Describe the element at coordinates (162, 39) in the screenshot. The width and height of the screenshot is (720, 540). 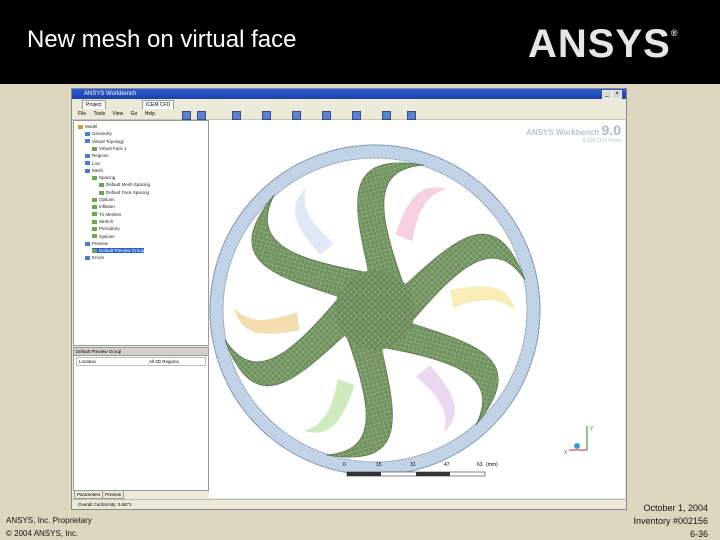
I see `slide-title: New mesh on virtual face` at that location.